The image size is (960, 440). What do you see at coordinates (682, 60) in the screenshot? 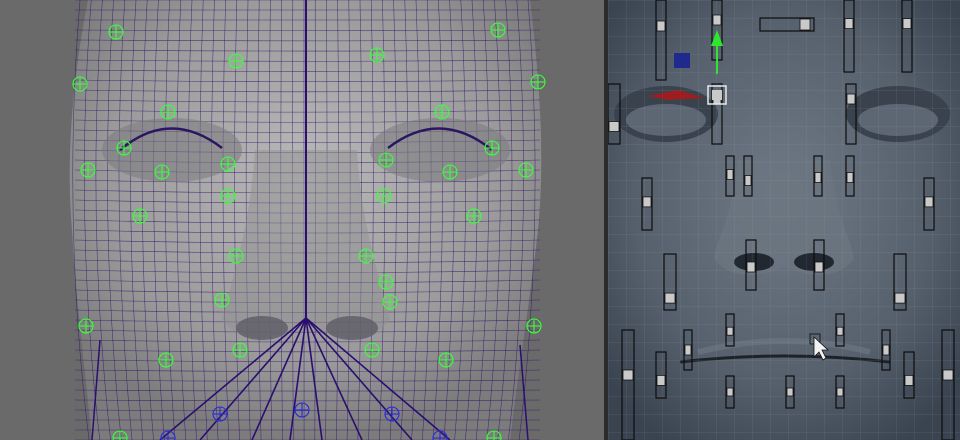
I see `selected-control-square-icon` at bounding box center [682, 60].